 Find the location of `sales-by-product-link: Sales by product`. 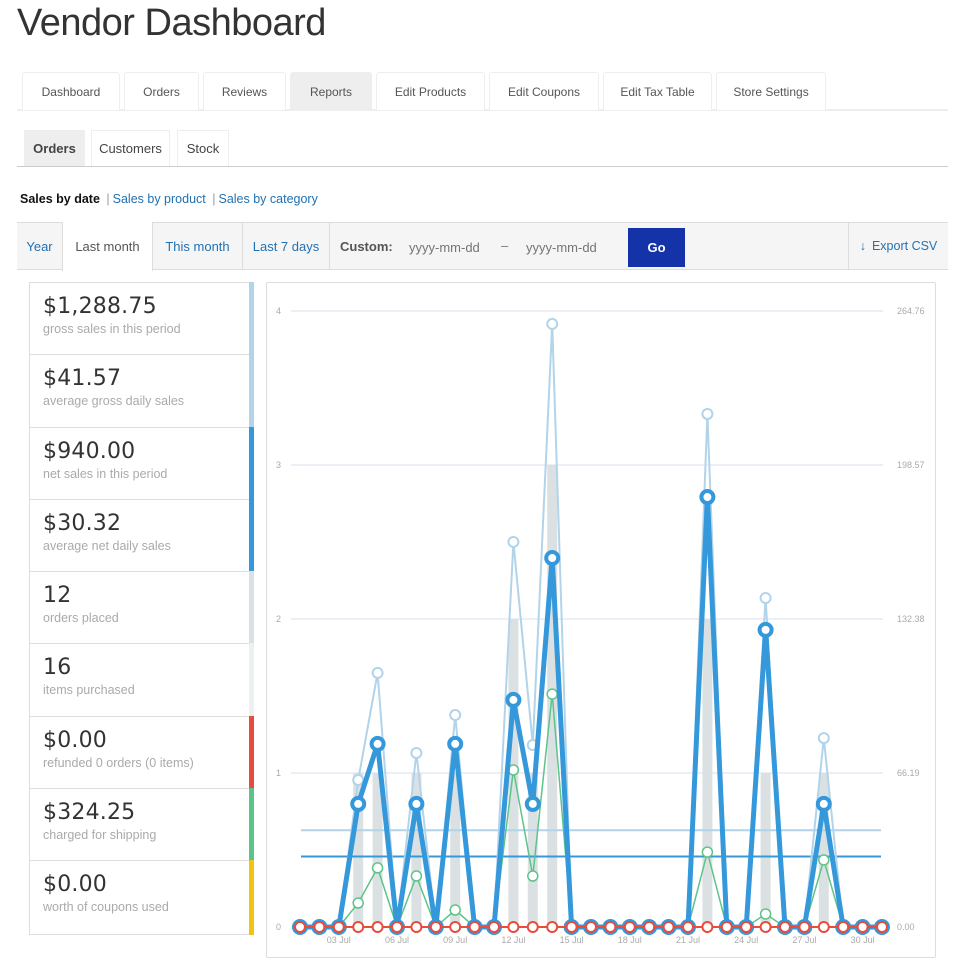

sales-by-product-link: Sales by product is located at coordinates (159, 199).